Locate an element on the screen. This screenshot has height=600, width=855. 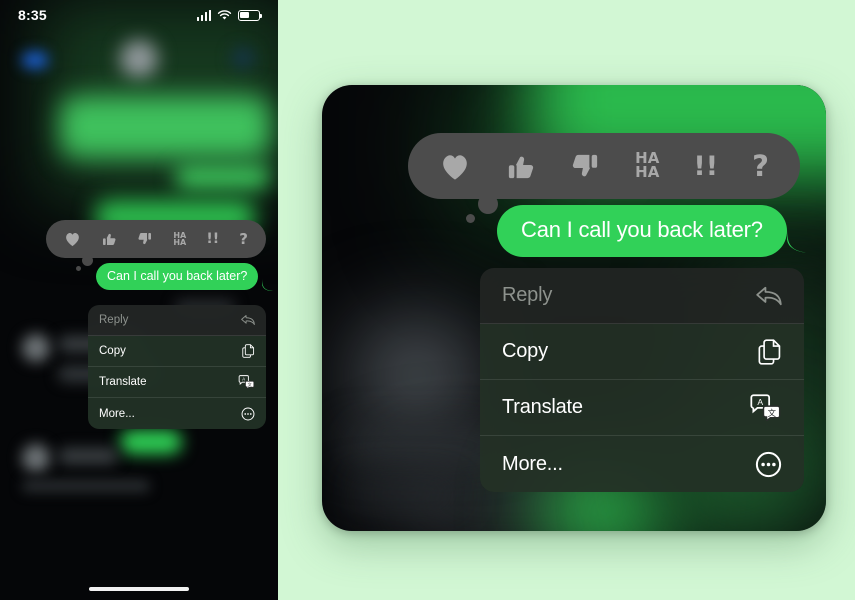
wifi-icon is located at coordinates (224, 14).